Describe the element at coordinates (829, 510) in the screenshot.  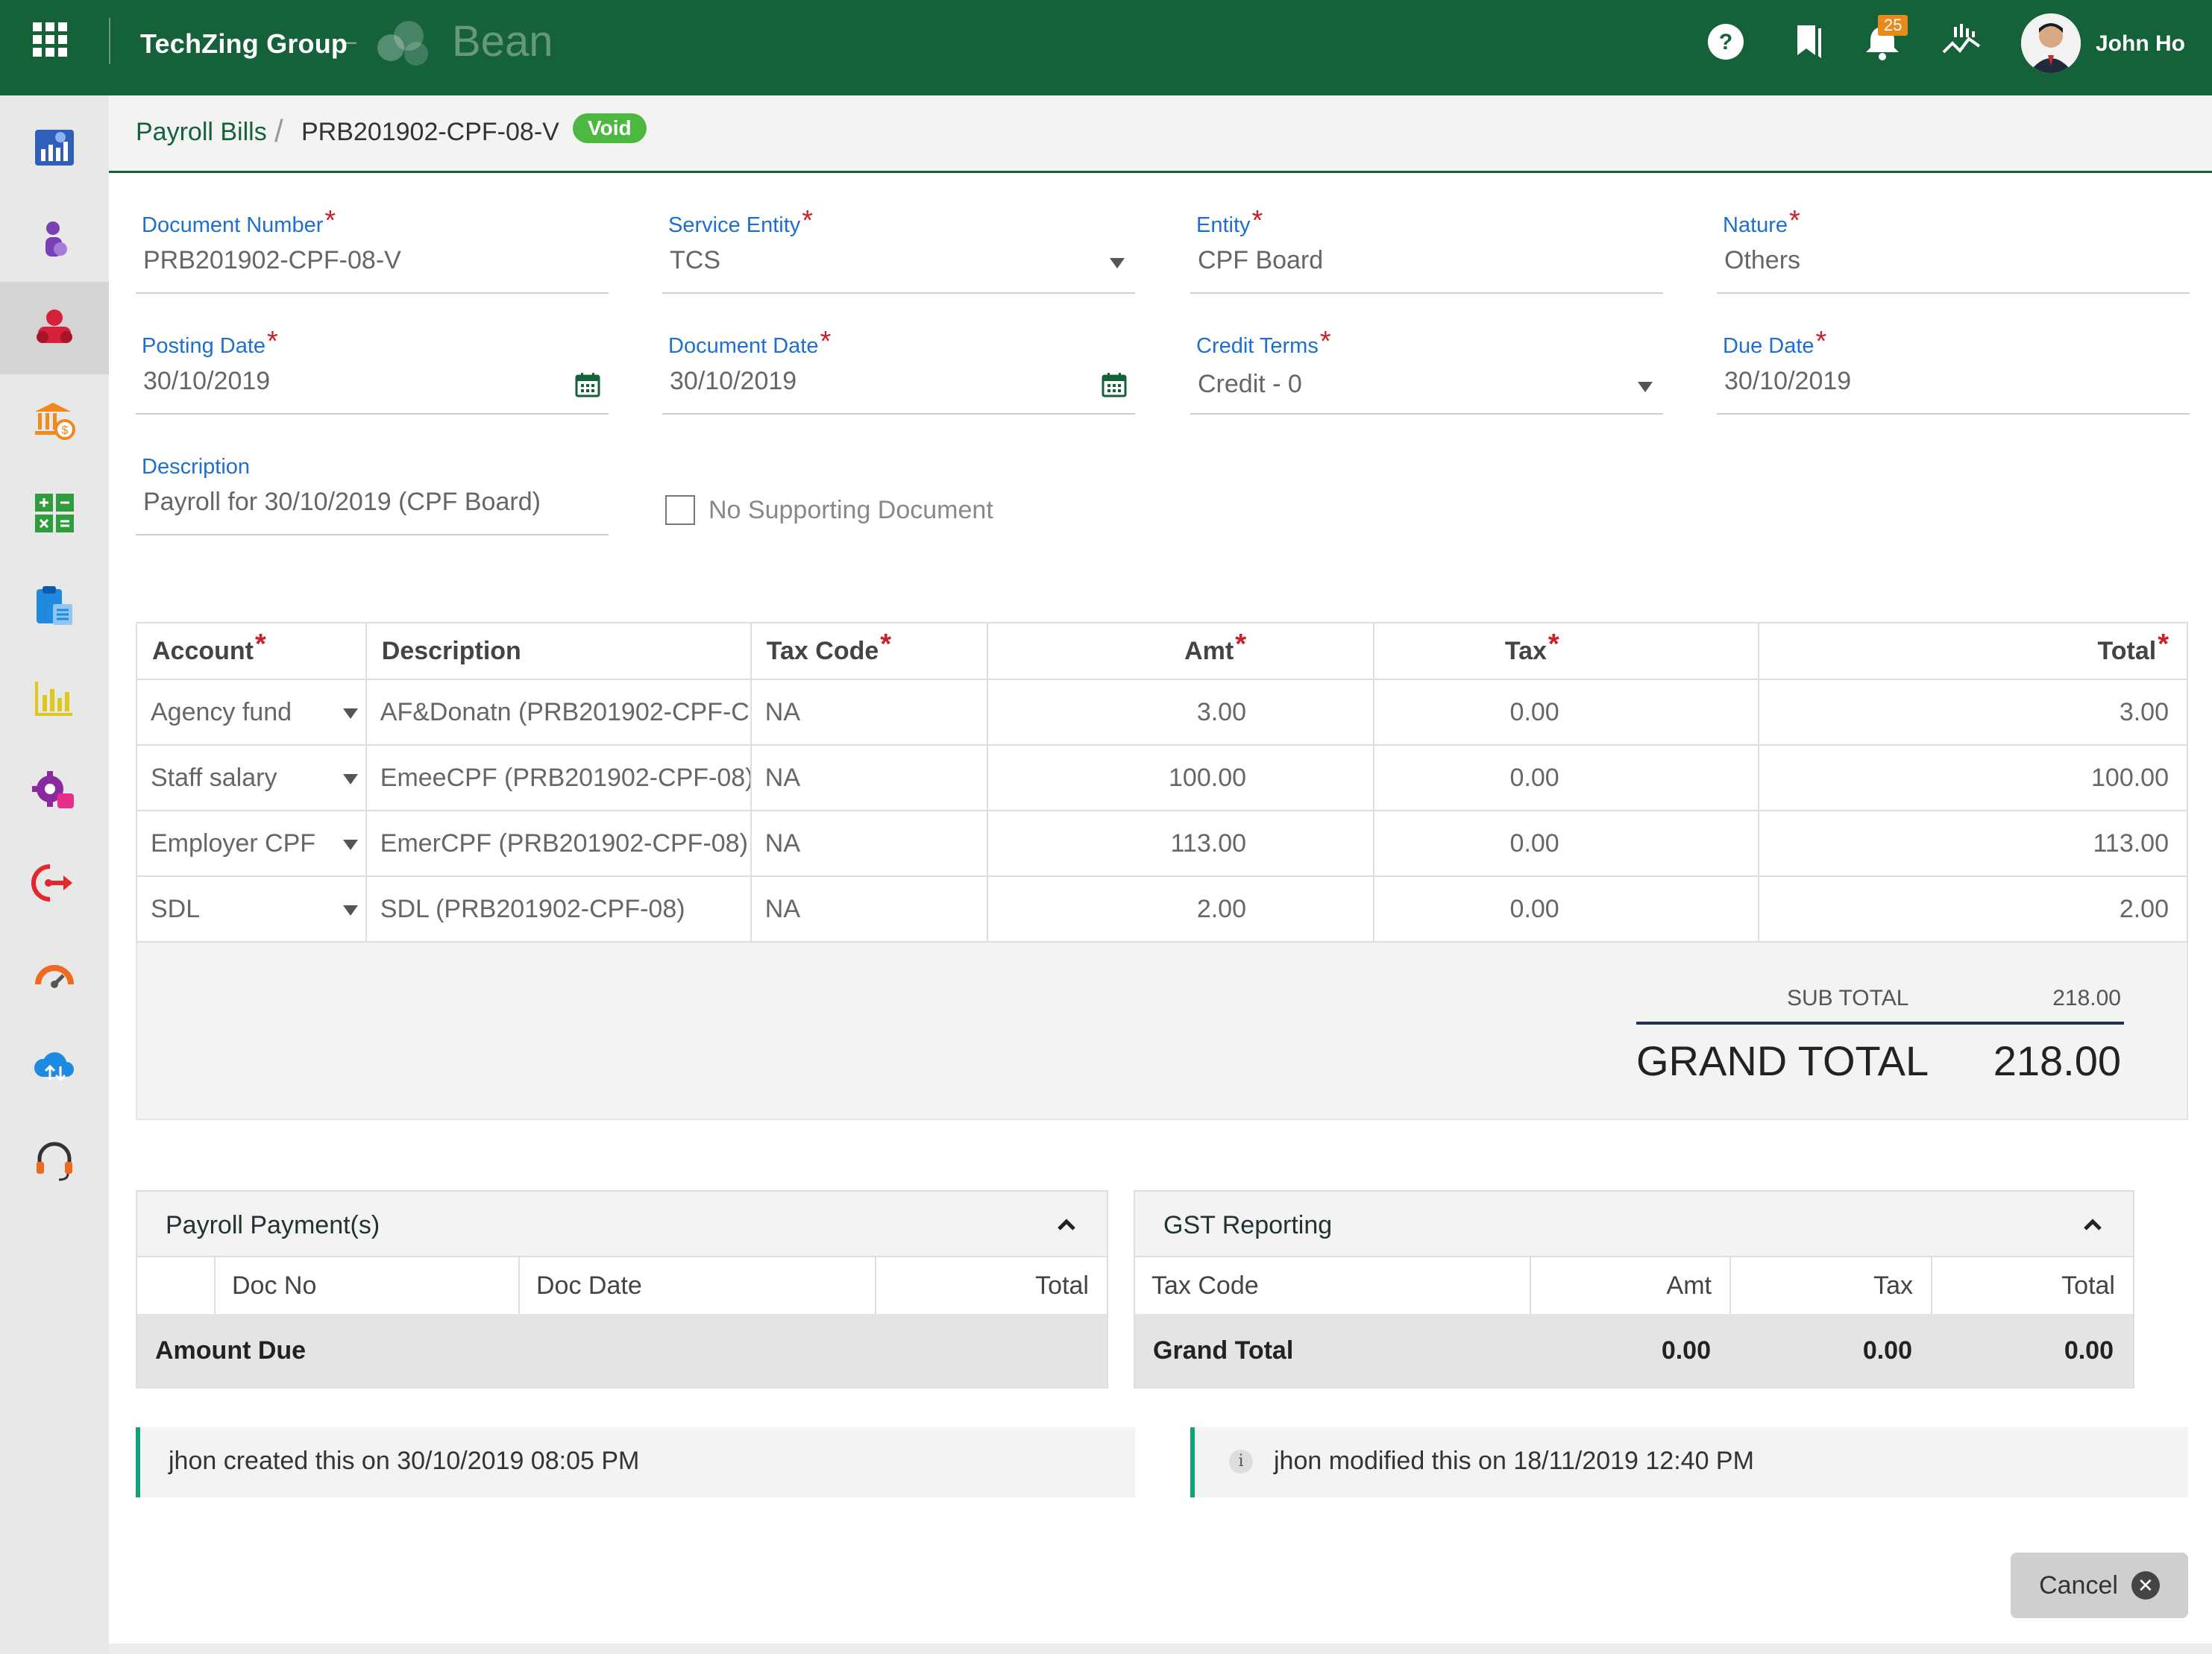
I see `no-supporting-document-option: No Supporting Document` at that location.